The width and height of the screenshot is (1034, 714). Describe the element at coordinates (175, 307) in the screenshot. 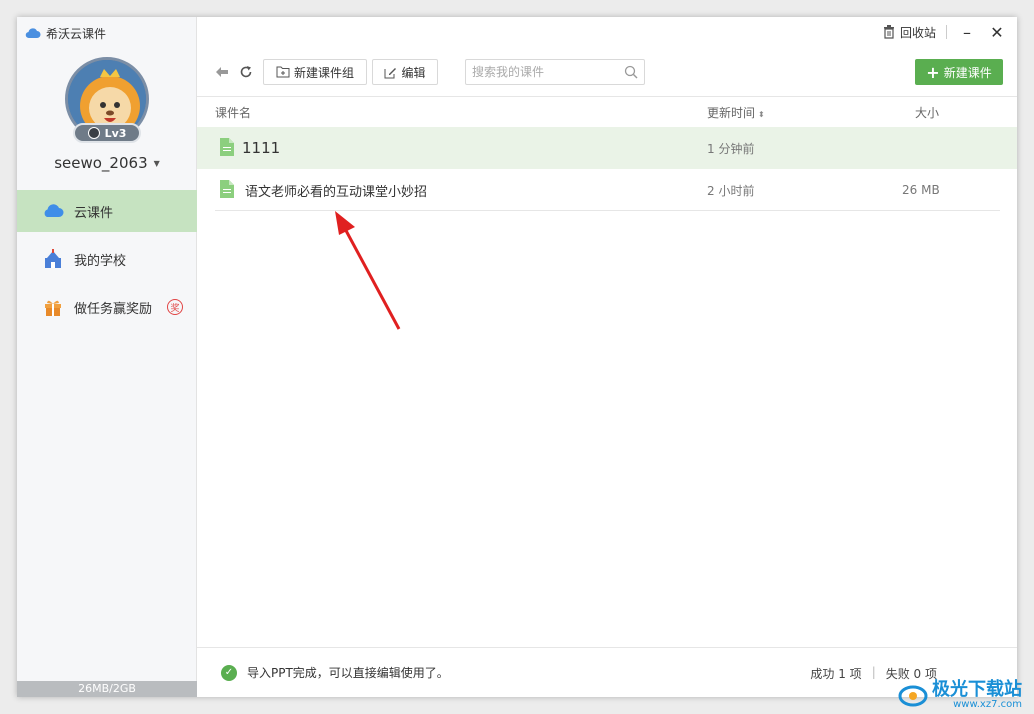

I see `reward-badge: 奖` at that location.